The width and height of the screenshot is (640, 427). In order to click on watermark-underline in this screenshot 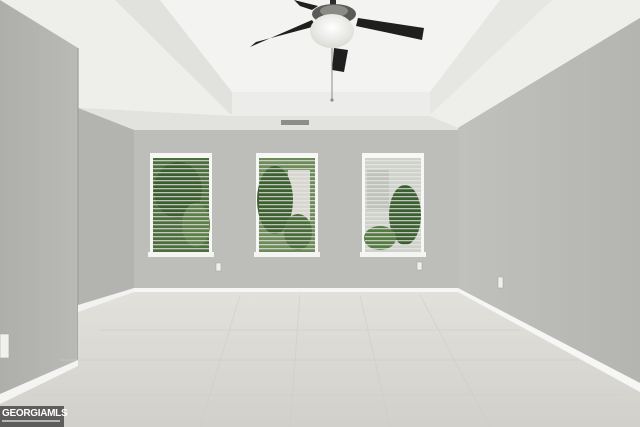, I will do `click(31, 421)`.